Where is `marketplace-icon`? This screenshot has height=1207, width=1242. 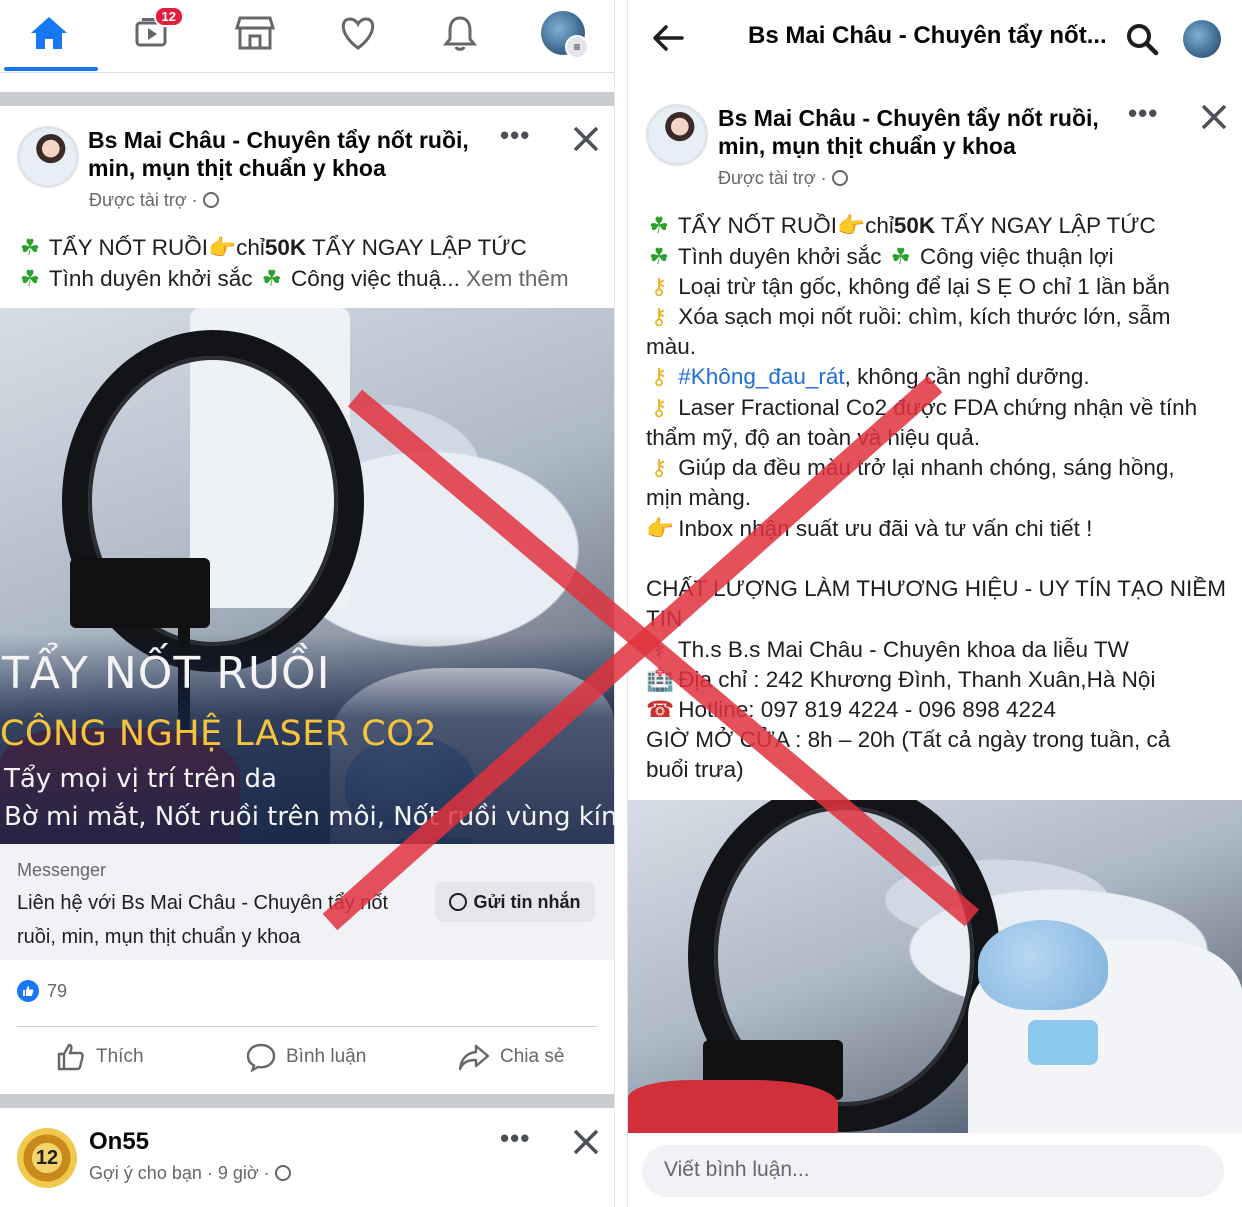 marketplace-icon is located at coordinates (255, 33).